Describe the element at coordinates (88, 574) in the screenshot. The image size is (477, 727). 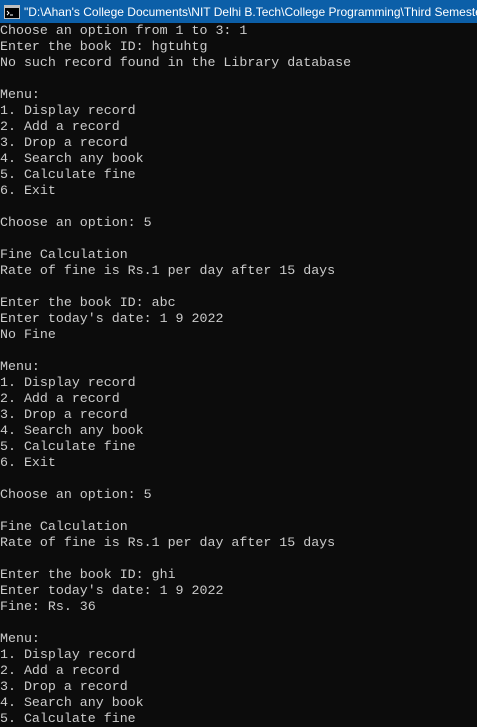
I see `console-line: Enter the book ID: ghi` at that location.